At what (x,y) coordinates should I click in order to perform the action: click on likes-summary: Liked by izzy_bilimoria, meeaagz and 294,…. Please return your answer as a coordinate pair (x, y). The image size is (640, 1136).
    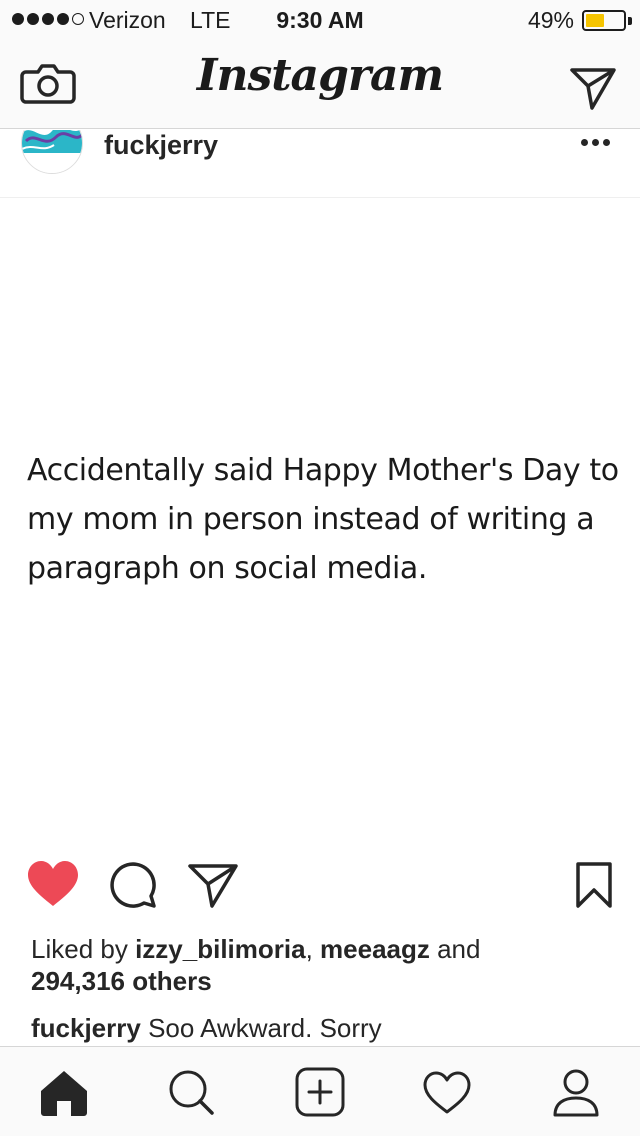
    Looking at the image, I should click on (326, 965).